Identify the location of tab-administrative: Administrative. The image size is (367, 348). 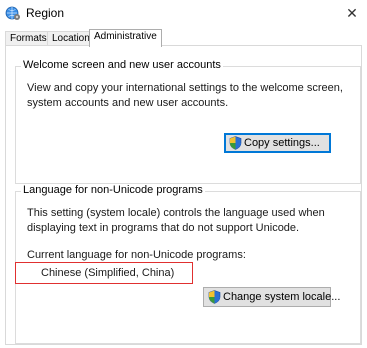
(125, 38).